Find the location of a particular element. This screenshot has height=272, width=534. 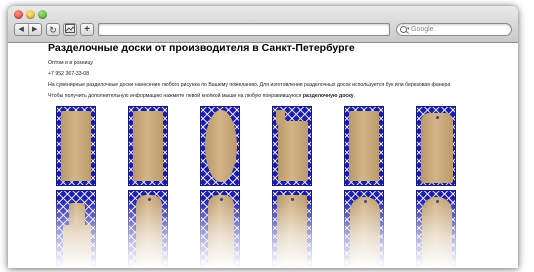

snapshot-button is located at coordinates (70, 29).